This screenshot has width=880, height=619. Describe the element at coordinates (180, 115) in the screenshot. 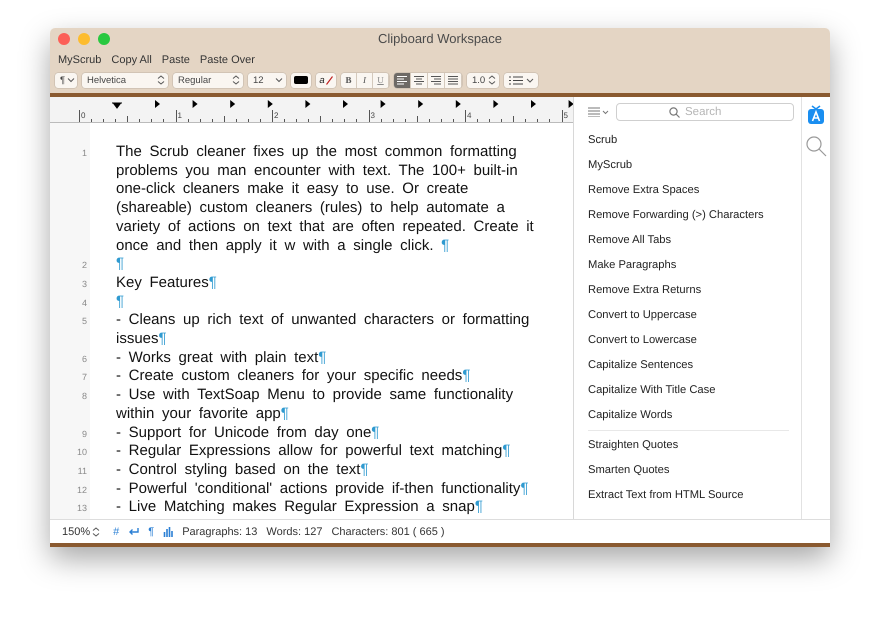

I see `ruler-number: 1` at that location.